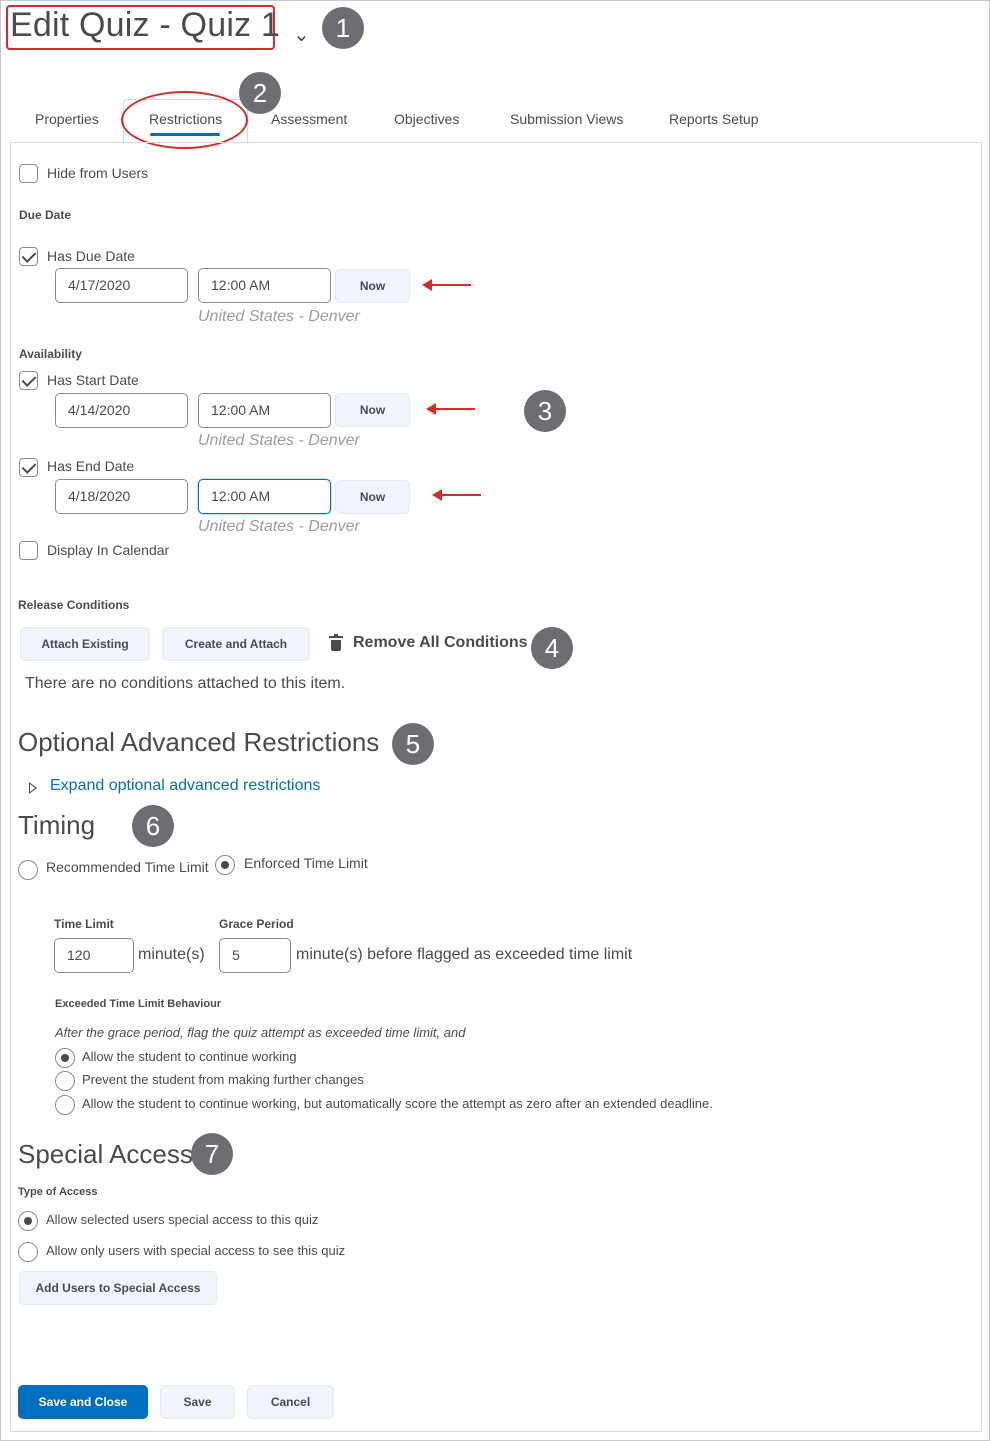 The height and width of the screenshot is (1441, 990). Describe the element at coordinates (121, 285) in the screenshot. I see `due-date-input: 4/17/2020` at that location.